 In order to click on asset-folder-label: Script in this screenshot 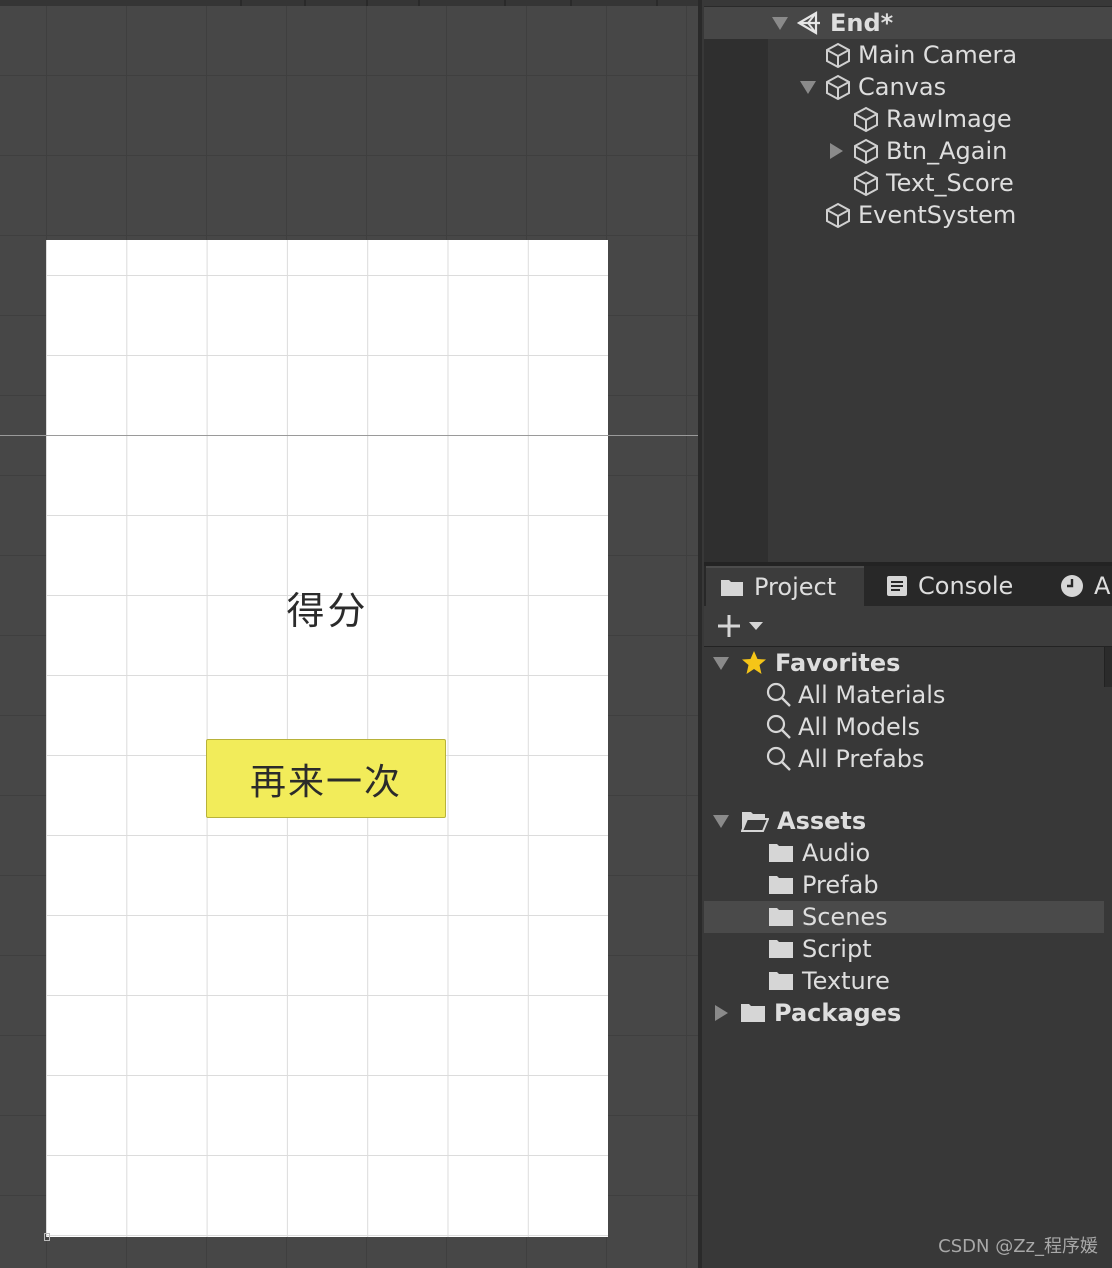, I will do `click(837, 949)`.